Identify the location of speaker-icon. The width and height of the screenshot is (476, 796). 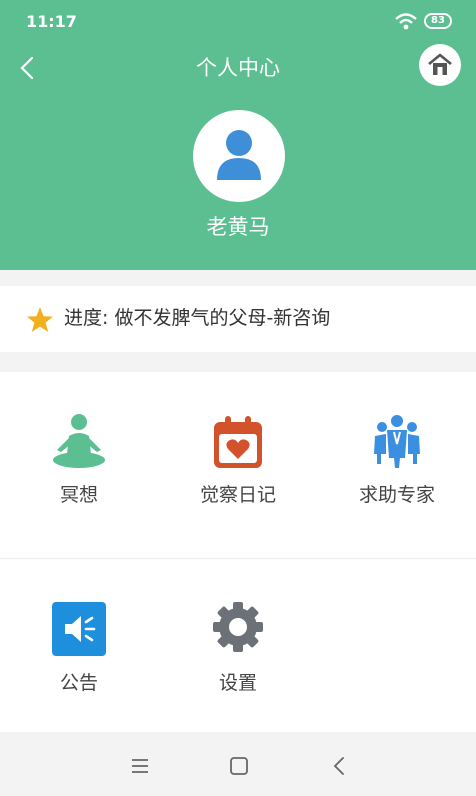
(79, 629).